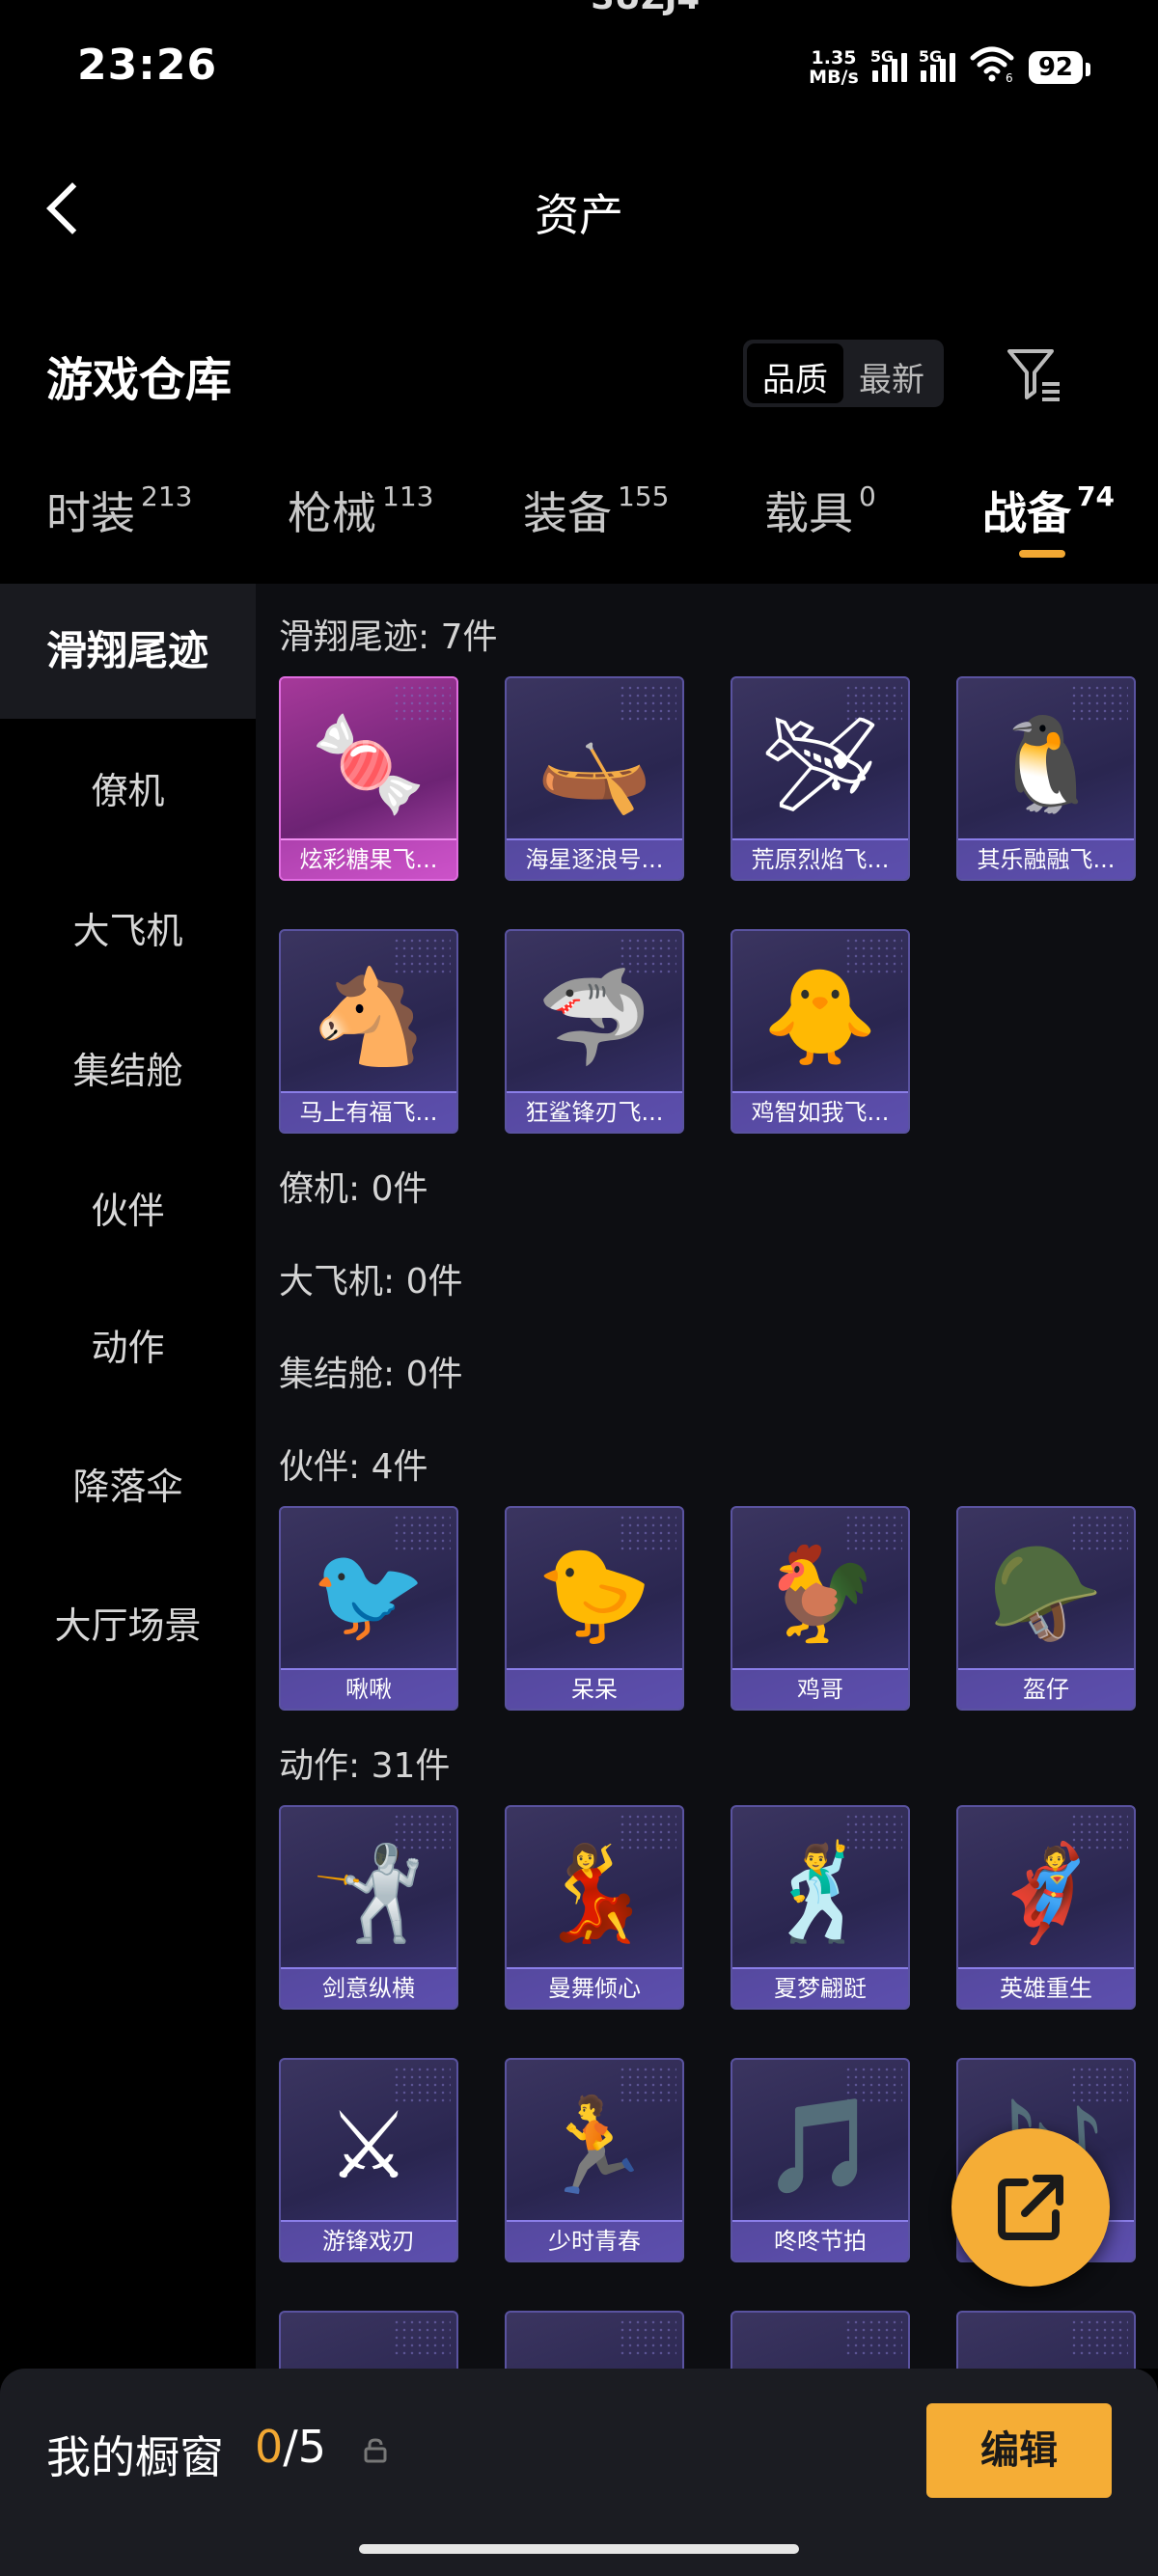  I want to click on sidebar-item-lobby-scene: 大厅场景, so click(128, 1625).